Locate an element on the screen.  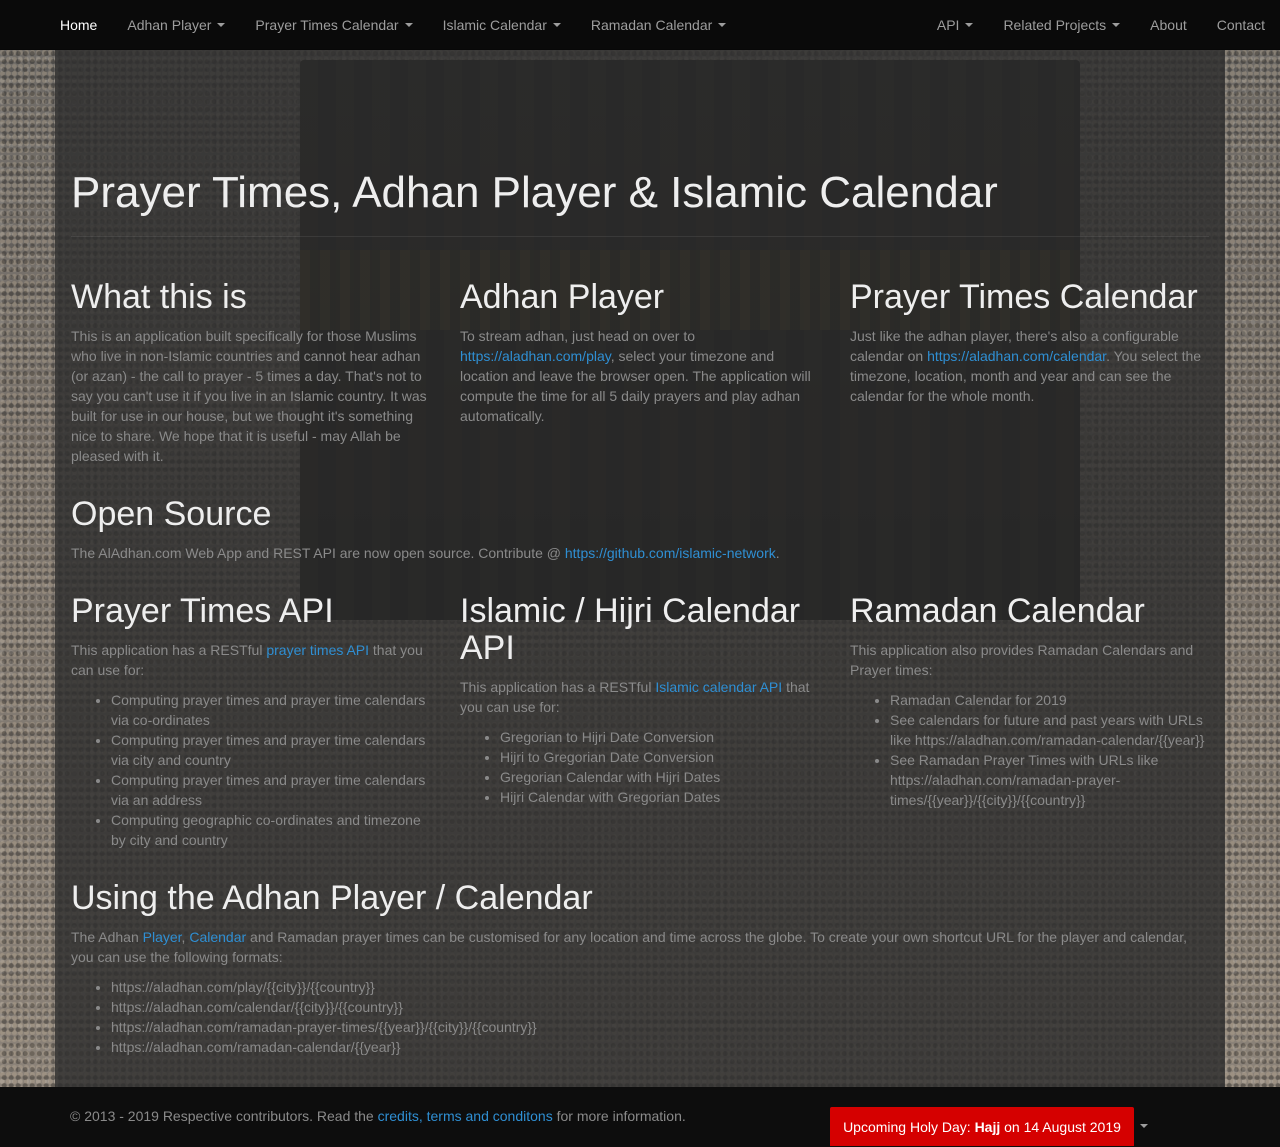
nav-contact: Contact is located at coordinates (1241, 25).